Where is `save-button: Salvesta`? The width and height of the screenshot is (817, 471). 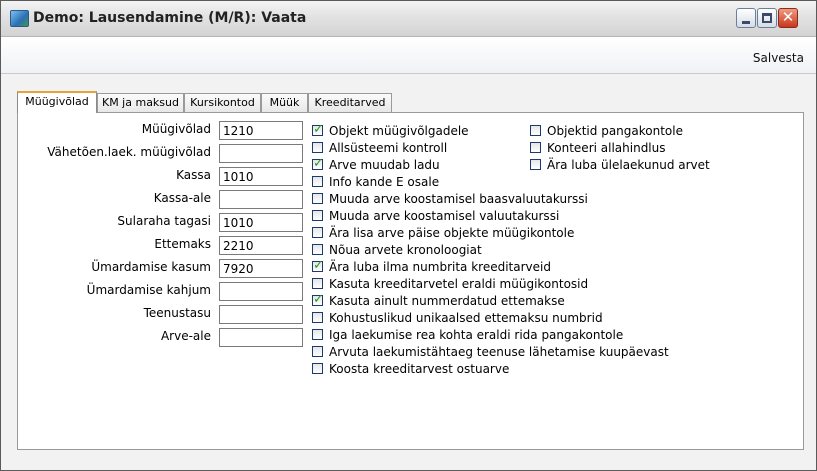 save-button: Salvesta is located at coordinates (778, 58).